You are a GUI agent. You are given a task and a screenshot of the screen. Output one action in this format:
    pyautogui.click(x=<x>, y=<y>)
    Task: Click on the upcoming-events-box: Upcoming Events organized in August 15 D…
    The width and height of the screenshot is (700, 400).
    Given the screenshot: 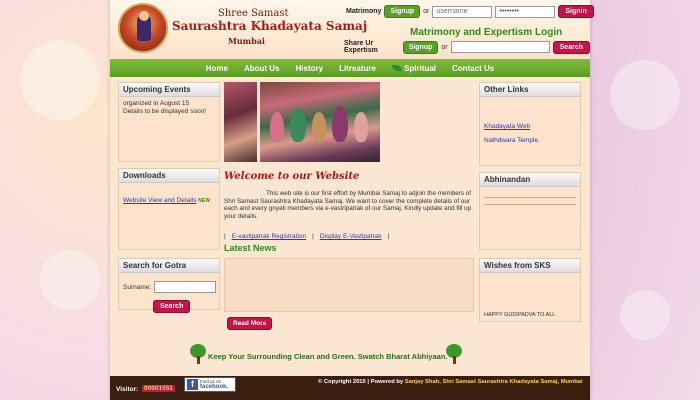 What is the action you would take?
    pyautogui.click(x=169, y=122)
    